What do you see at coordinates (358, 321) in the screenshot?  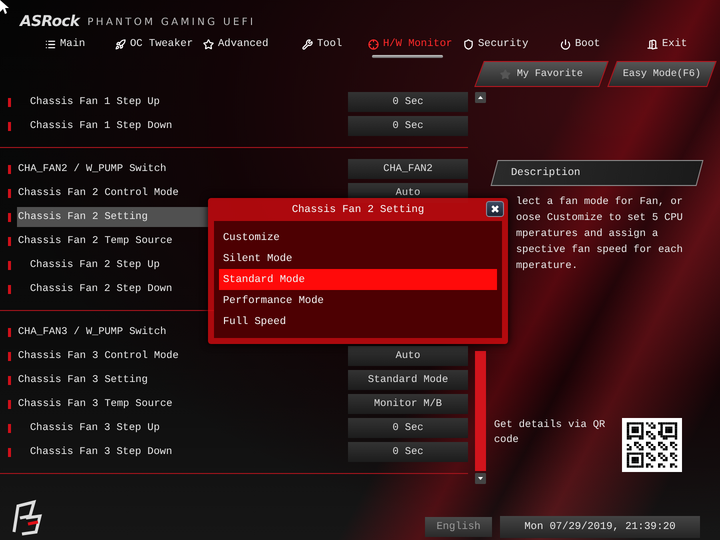 I see `option-item: Full Speed` at bounding box center [358, 321].